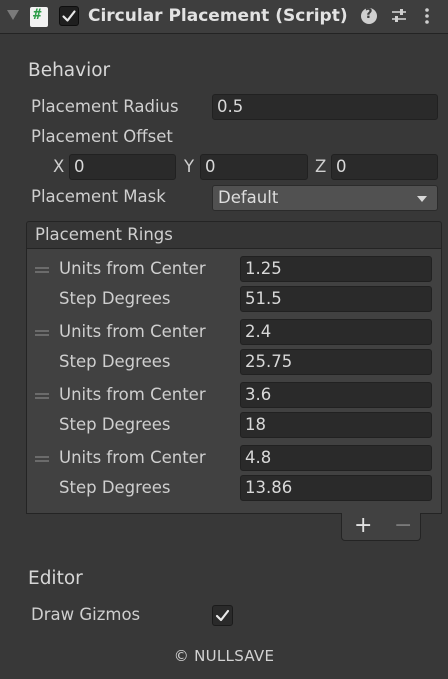  What do you see at coordinates (336, 332) in the screenshot?
I see `units-from-center-field: 2.4` at bounding box center [336, 332].